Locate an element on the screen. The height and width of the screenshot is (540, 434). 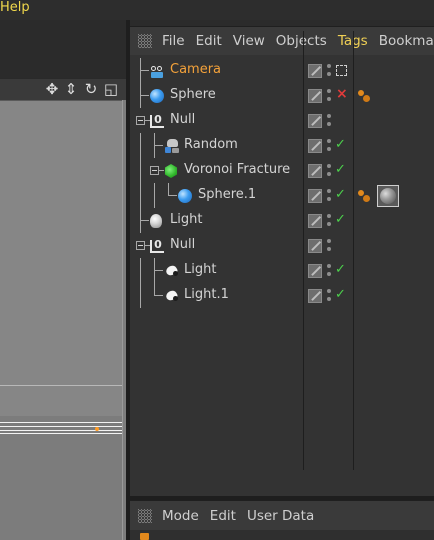
menu-mode: Mode is located at coordinates (180, 516).